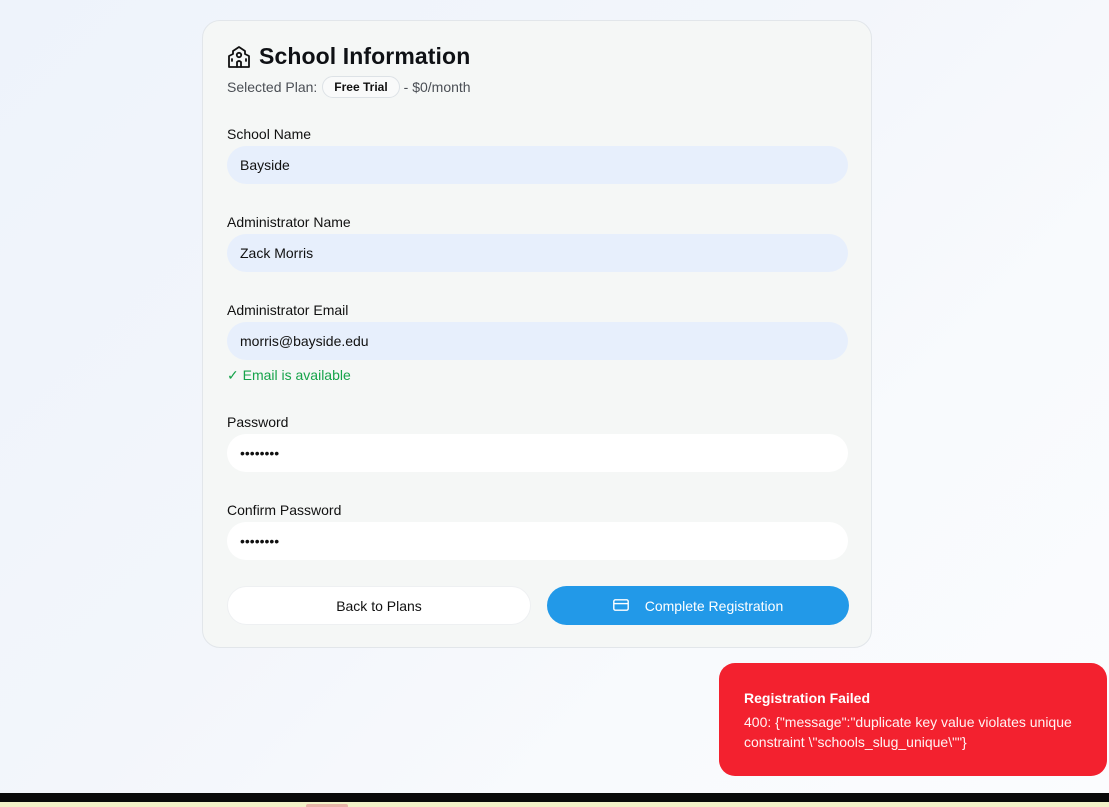 Image resolution: width=1109 pixels, height=807 pixels. I want to click on credit-card-icon, so click(620, 606).